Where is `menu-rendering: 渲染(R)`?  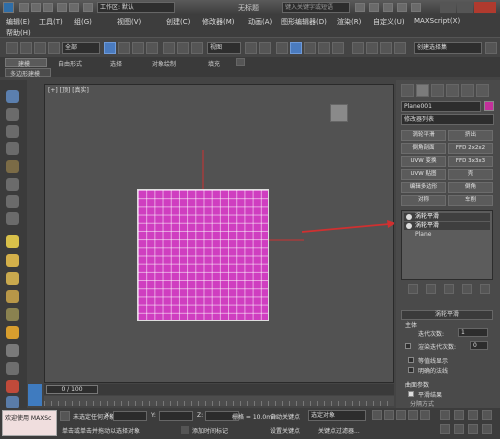
menu-rendering: 渲染(R) is located at coordinates (349, 22).